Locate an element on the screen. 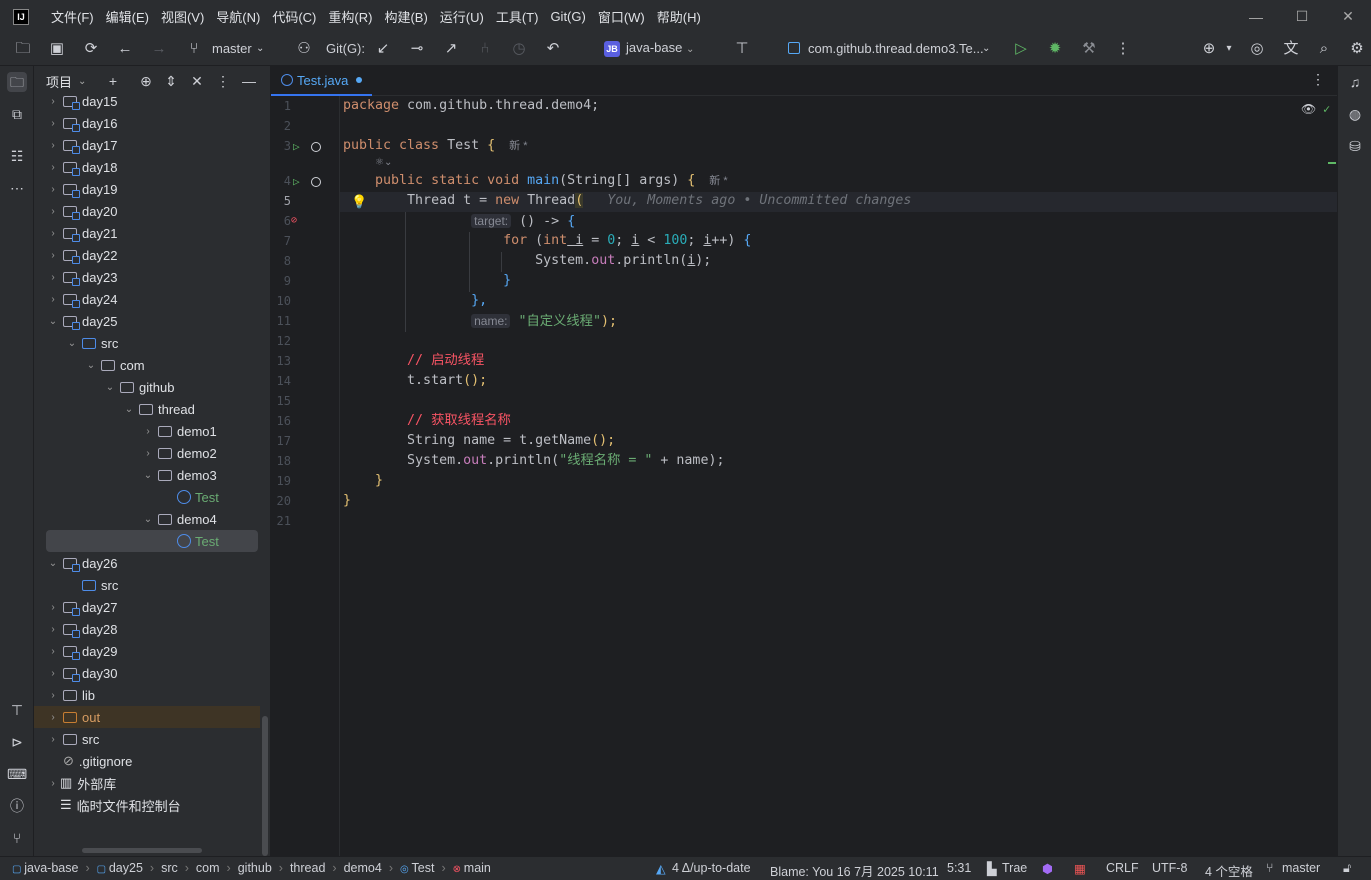  tree-item: › demo2 is located at coordinates (147, 453).